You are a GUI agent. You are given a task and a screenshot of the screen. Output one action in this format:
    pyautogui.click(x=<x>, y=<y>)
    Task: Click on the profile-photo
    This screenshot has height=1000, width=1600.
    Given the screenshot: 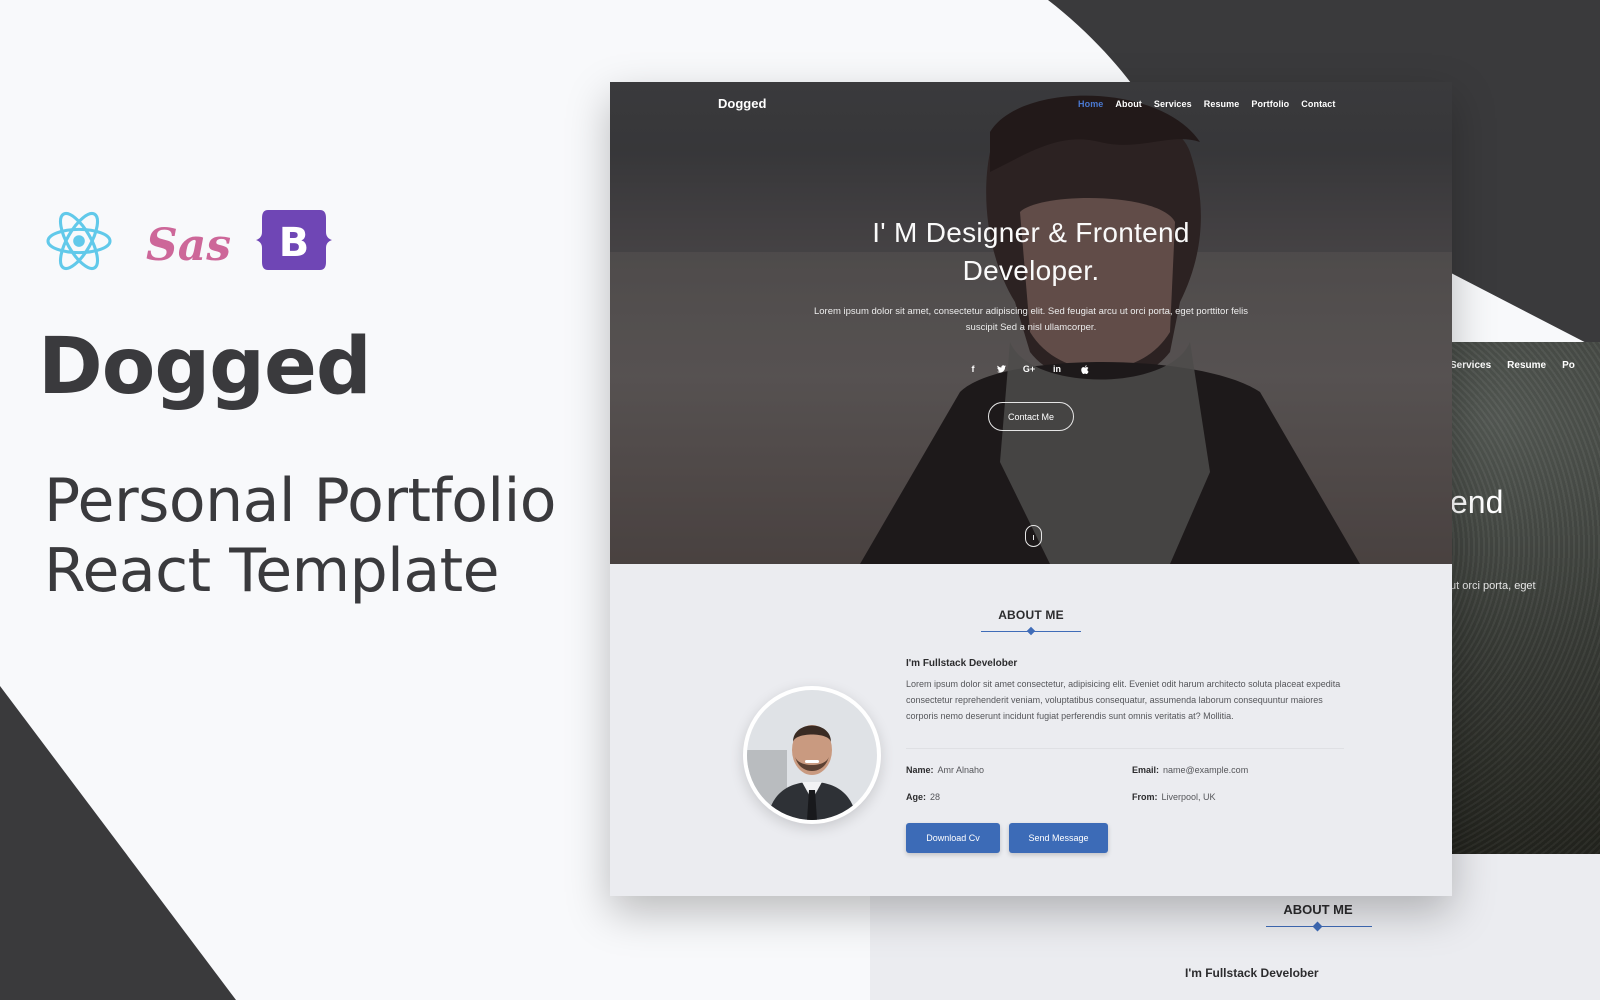 What is the action you would take?
    pyautogui.click(x=812, y=755)
    